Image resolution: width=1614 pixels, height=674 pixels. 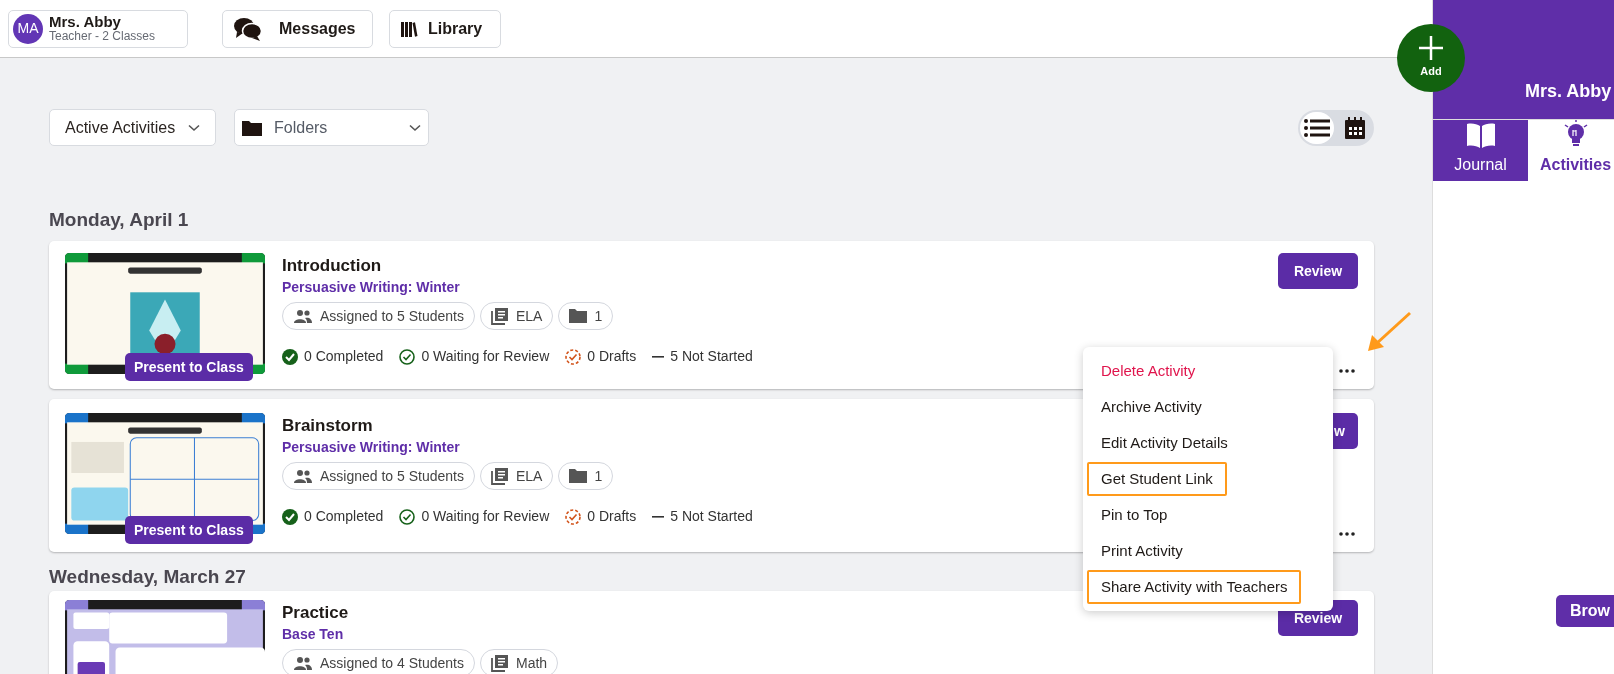 What do you see at coordinates (248, 28) in the screenshot?
I see `chat-icon` at bounding box center [248, 28].